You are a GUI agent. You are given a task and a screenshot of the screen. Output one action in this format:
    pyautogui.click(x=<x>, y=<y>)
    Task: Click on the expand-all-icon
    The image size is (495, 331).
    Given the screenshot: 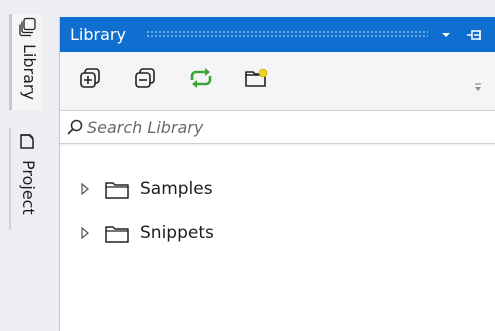 What is the action you would take?
    pyautogui.click(x=90, y=78)
    